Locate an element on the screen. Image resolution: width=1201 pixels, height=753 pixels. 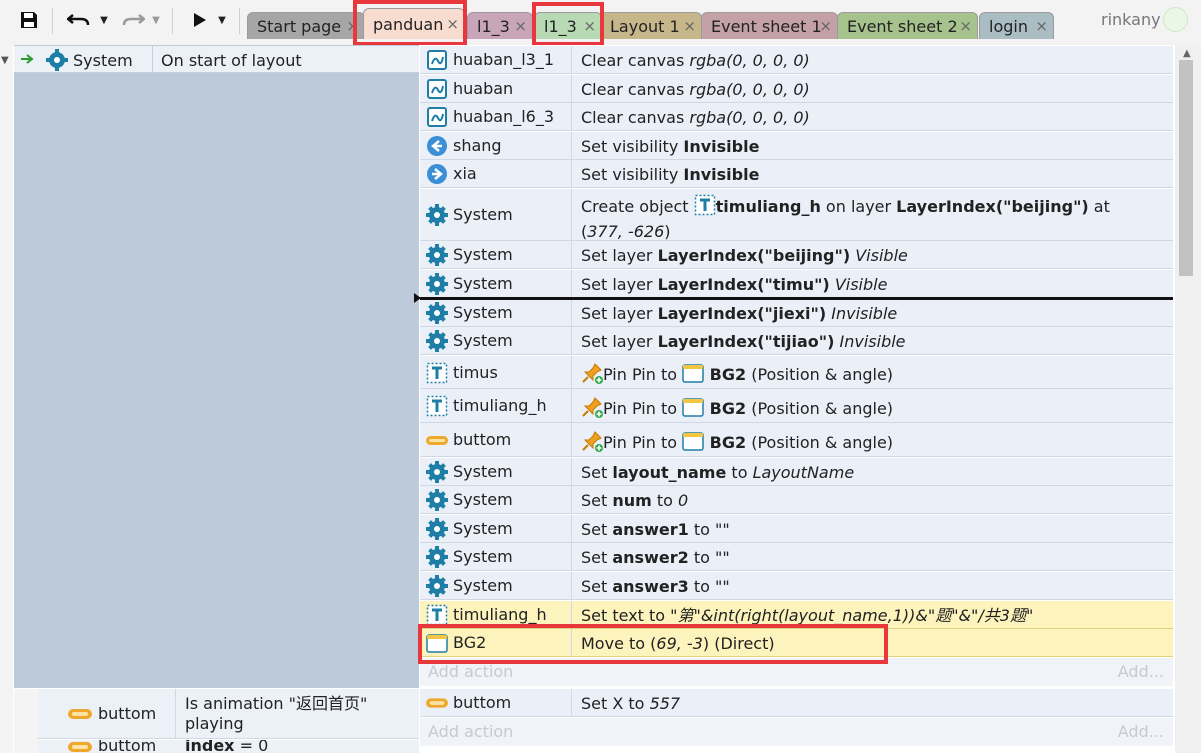
undo-button is located at coordinates (79, 20).